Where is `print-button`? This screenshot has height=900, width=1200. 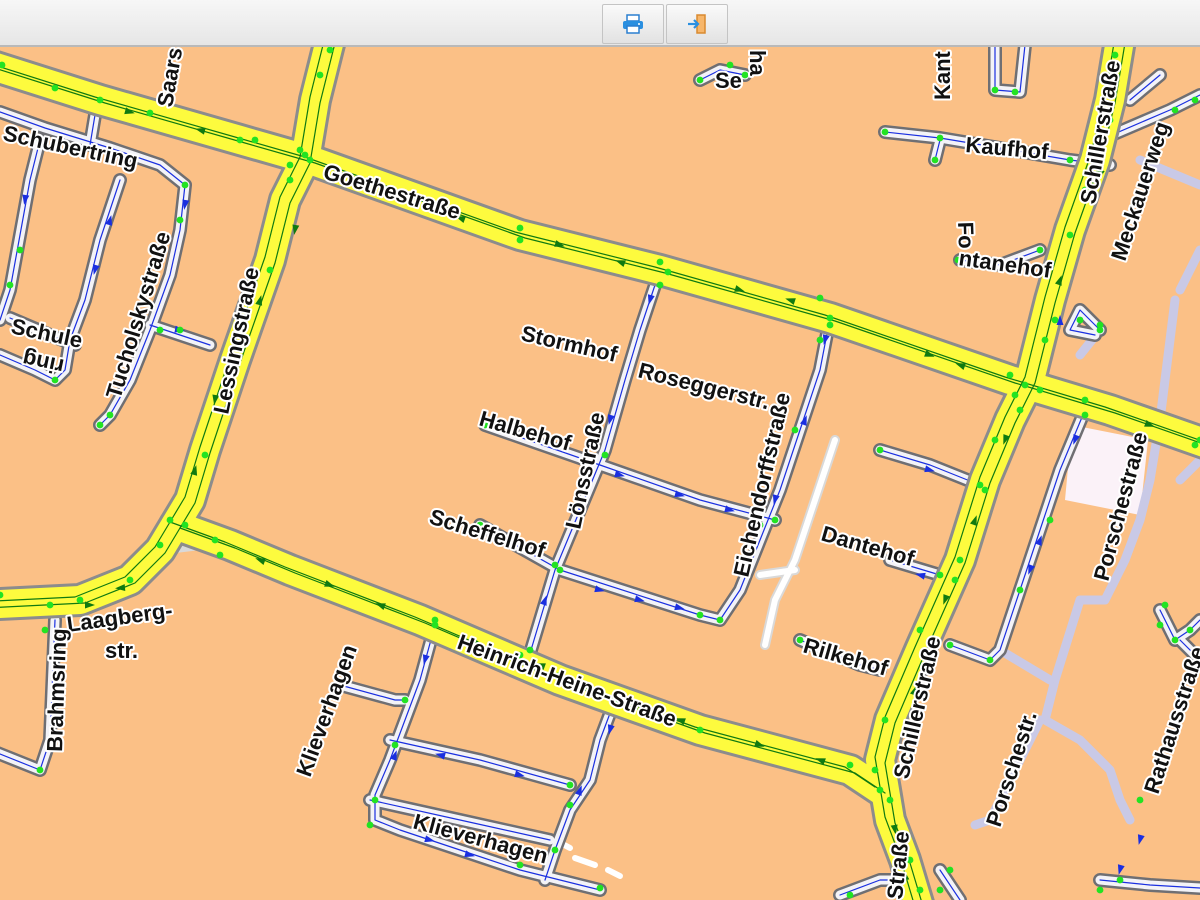 print-button is located at coordinates (633, 24).